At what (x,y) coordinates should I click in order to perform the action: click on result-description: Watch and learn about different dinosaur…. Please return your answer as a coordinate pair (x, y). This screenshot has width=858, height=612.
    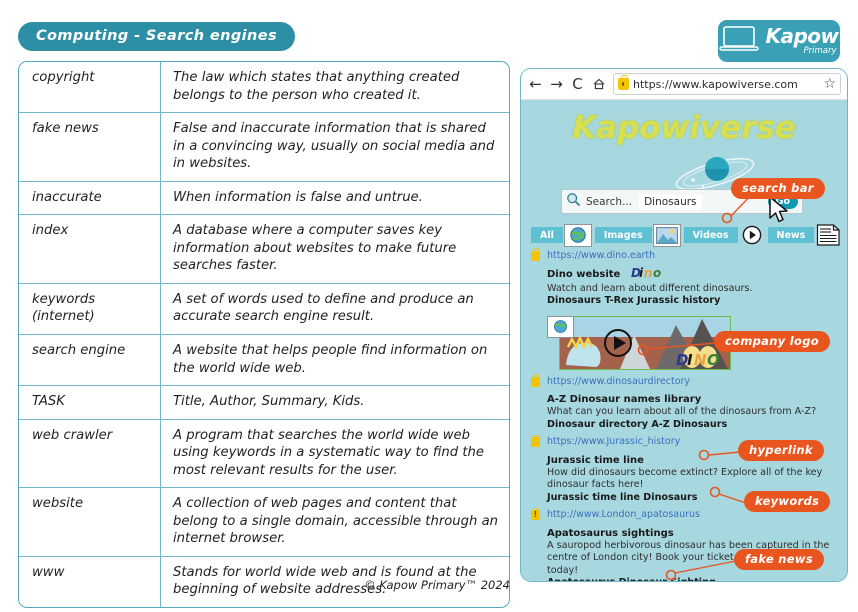
    Looking at the image, I should click on (650, 288).